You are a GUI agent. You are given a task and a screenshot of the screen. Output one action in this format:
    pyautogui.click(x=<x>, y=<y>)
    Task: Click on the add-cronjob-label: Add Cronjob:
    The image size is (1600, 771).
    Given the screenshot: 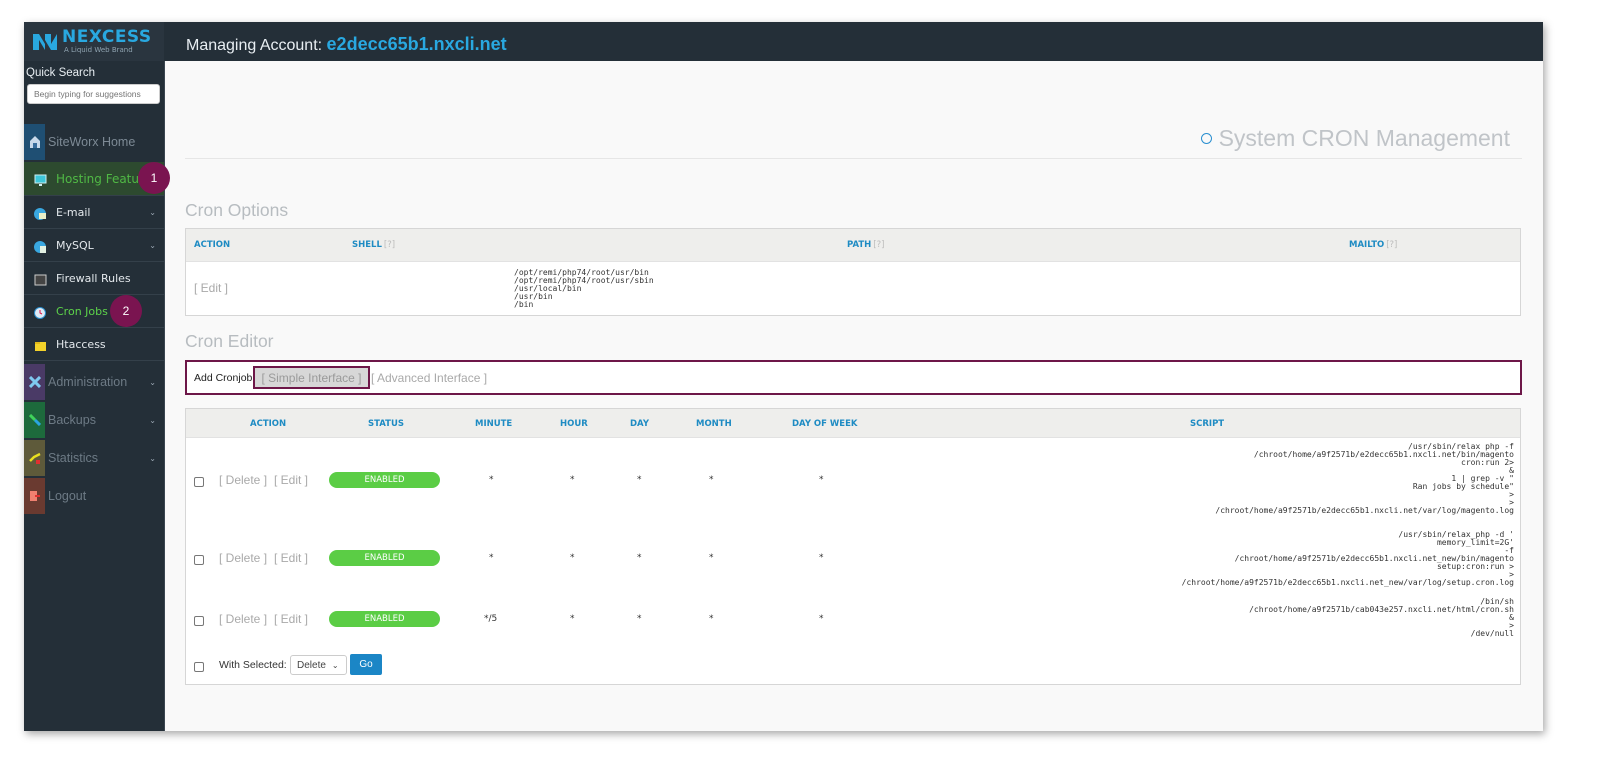 What is the action you would take?
    pyautogui.click(x=225, y=378)
    